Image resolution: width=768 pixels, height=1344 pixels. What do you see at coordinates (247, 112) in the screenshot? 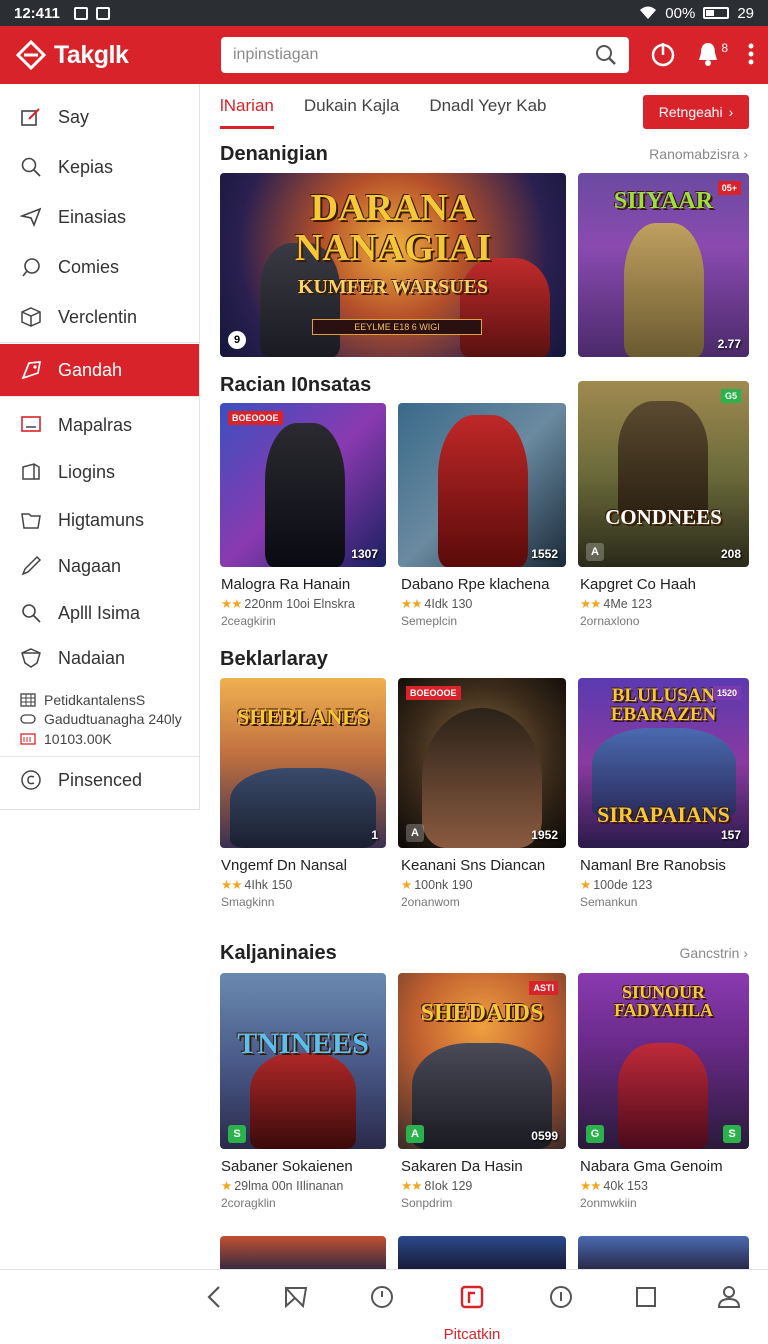
I see `tab-narian: lNarian` at bounding box center [247, 112].